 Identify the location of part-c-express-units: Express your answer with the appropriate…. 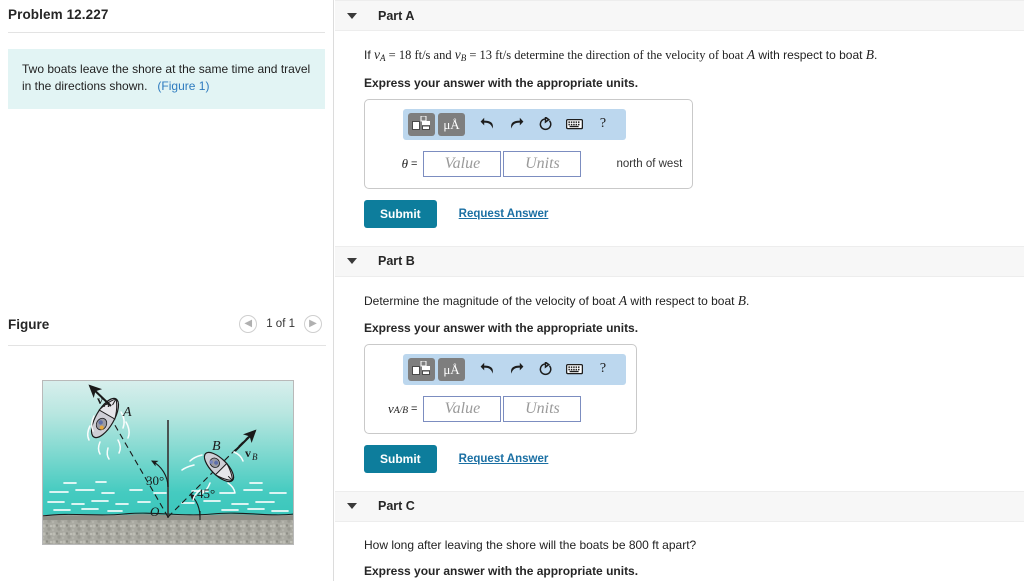
(501, 570).